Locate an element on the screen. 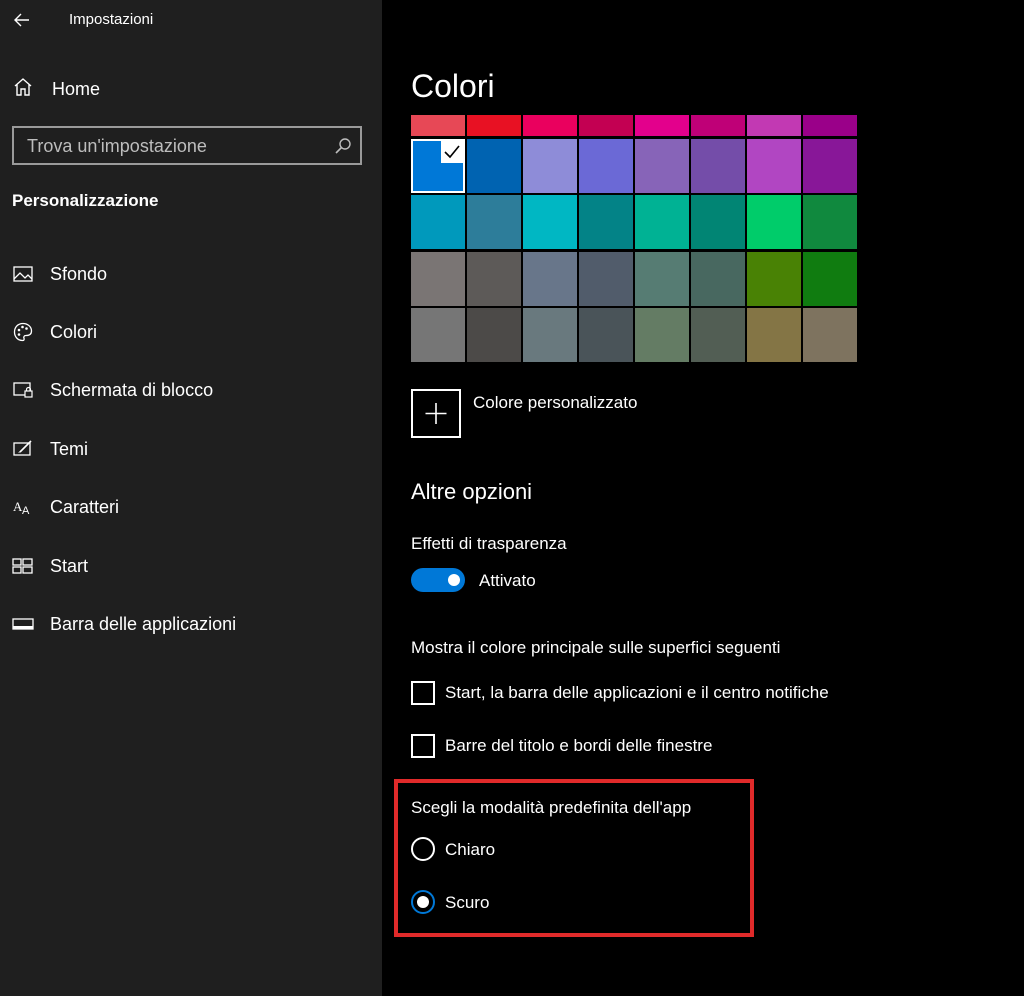 The width and height of the screenshot is (1024, 996). color-swatch-selected is located at coordinates (438, 166).